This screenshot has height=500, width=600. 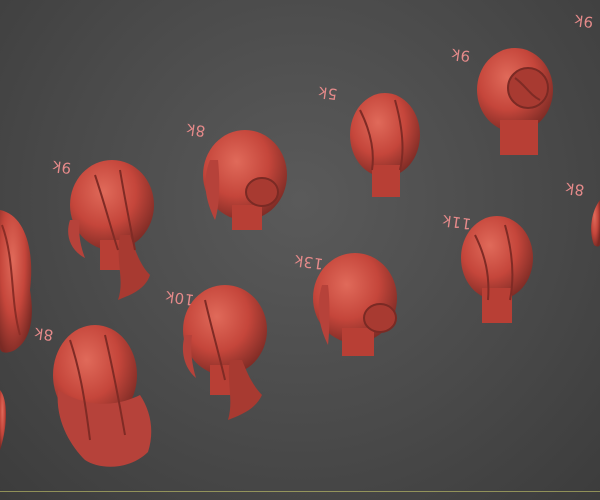 I want to click on hair-model-left-edge, so click(x=16, y=330).